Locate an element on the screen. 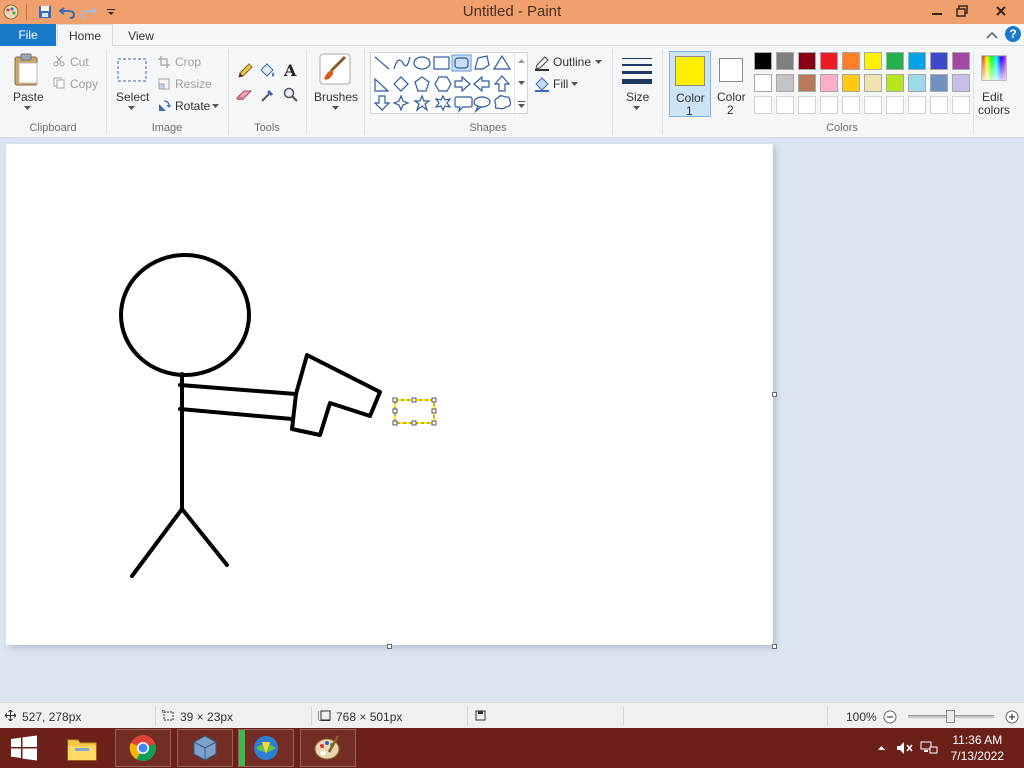  paste-button: Paste is located at coordinates (28, 97).